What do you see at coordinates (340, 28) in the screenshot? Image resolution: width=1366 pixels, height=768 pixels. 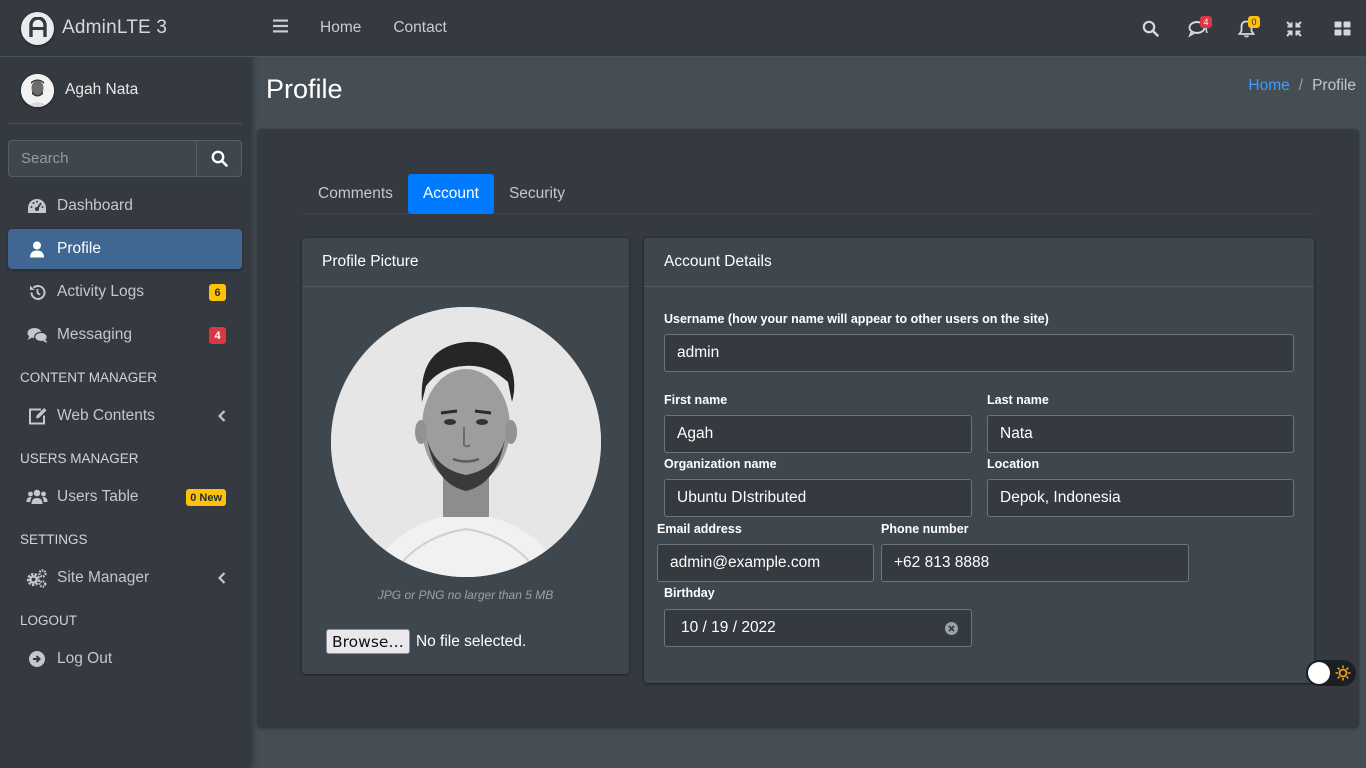 I see `nav-link-home: Home` at bounding box center [340, 28].